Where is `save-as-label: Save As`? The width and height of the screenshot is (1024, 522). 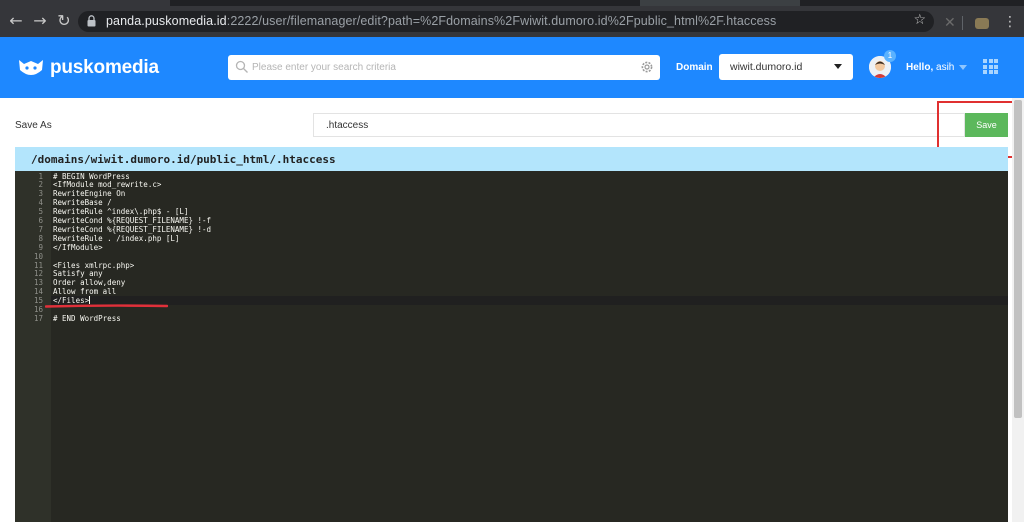
save-as-label: Save As is located at coordinates (33, 125).